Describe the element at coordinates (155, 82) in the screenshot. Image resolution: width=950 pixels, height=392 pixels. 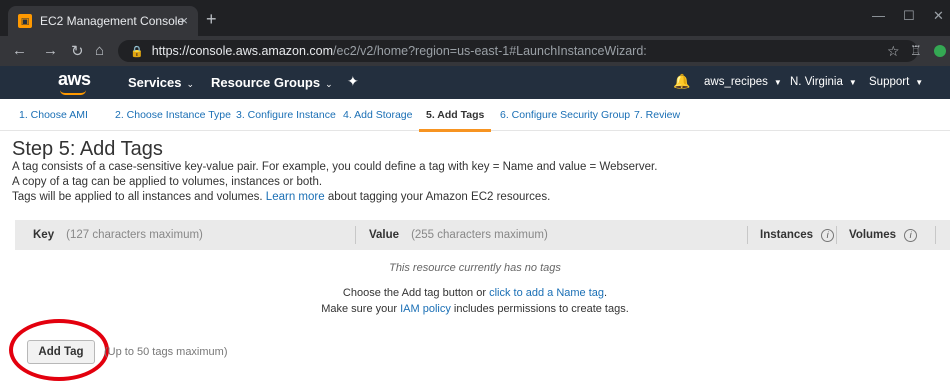
I see `services-label: Services` at that location.